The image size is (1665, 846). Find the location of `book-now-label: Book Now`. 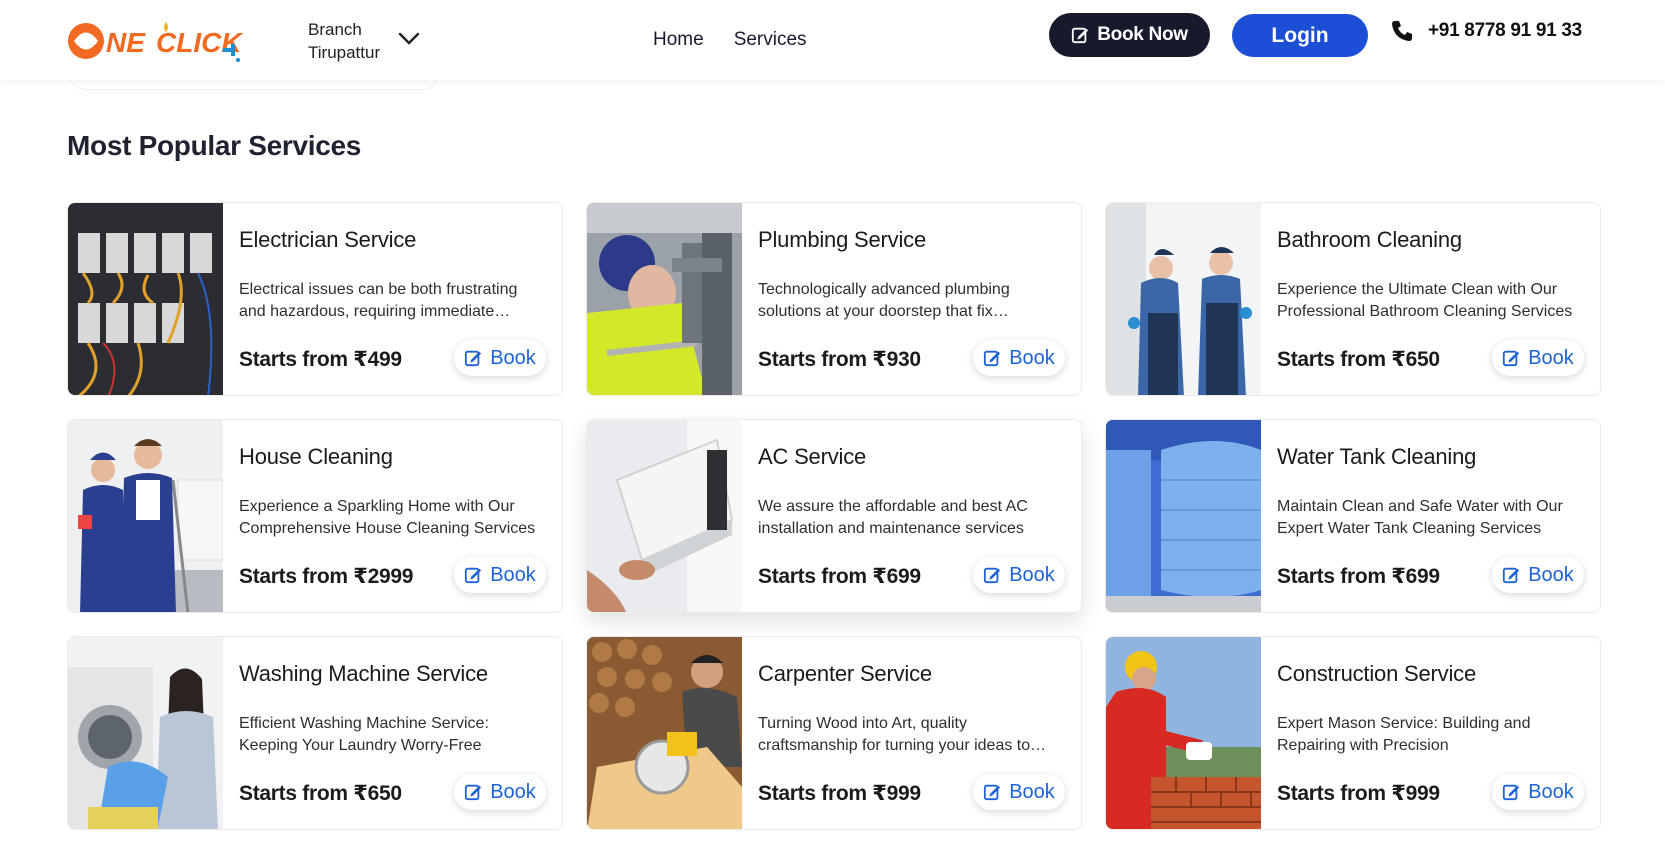

book-now-label: Book Now is located at coordinates (1142, 34).